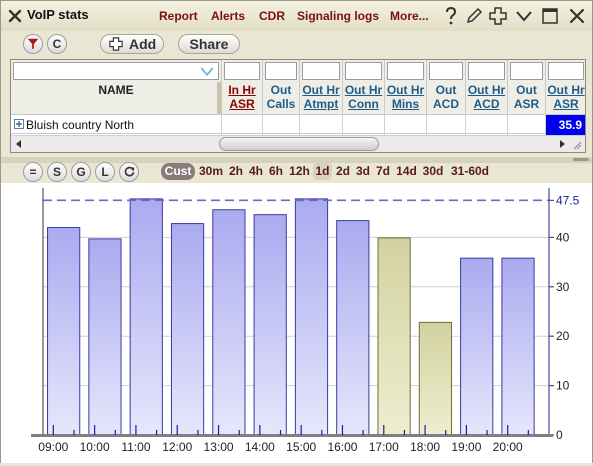  What do you see at coordinates (343, 171) in the screenshot?
I see `range-2d: 2d` at bounding box center [343, 171].